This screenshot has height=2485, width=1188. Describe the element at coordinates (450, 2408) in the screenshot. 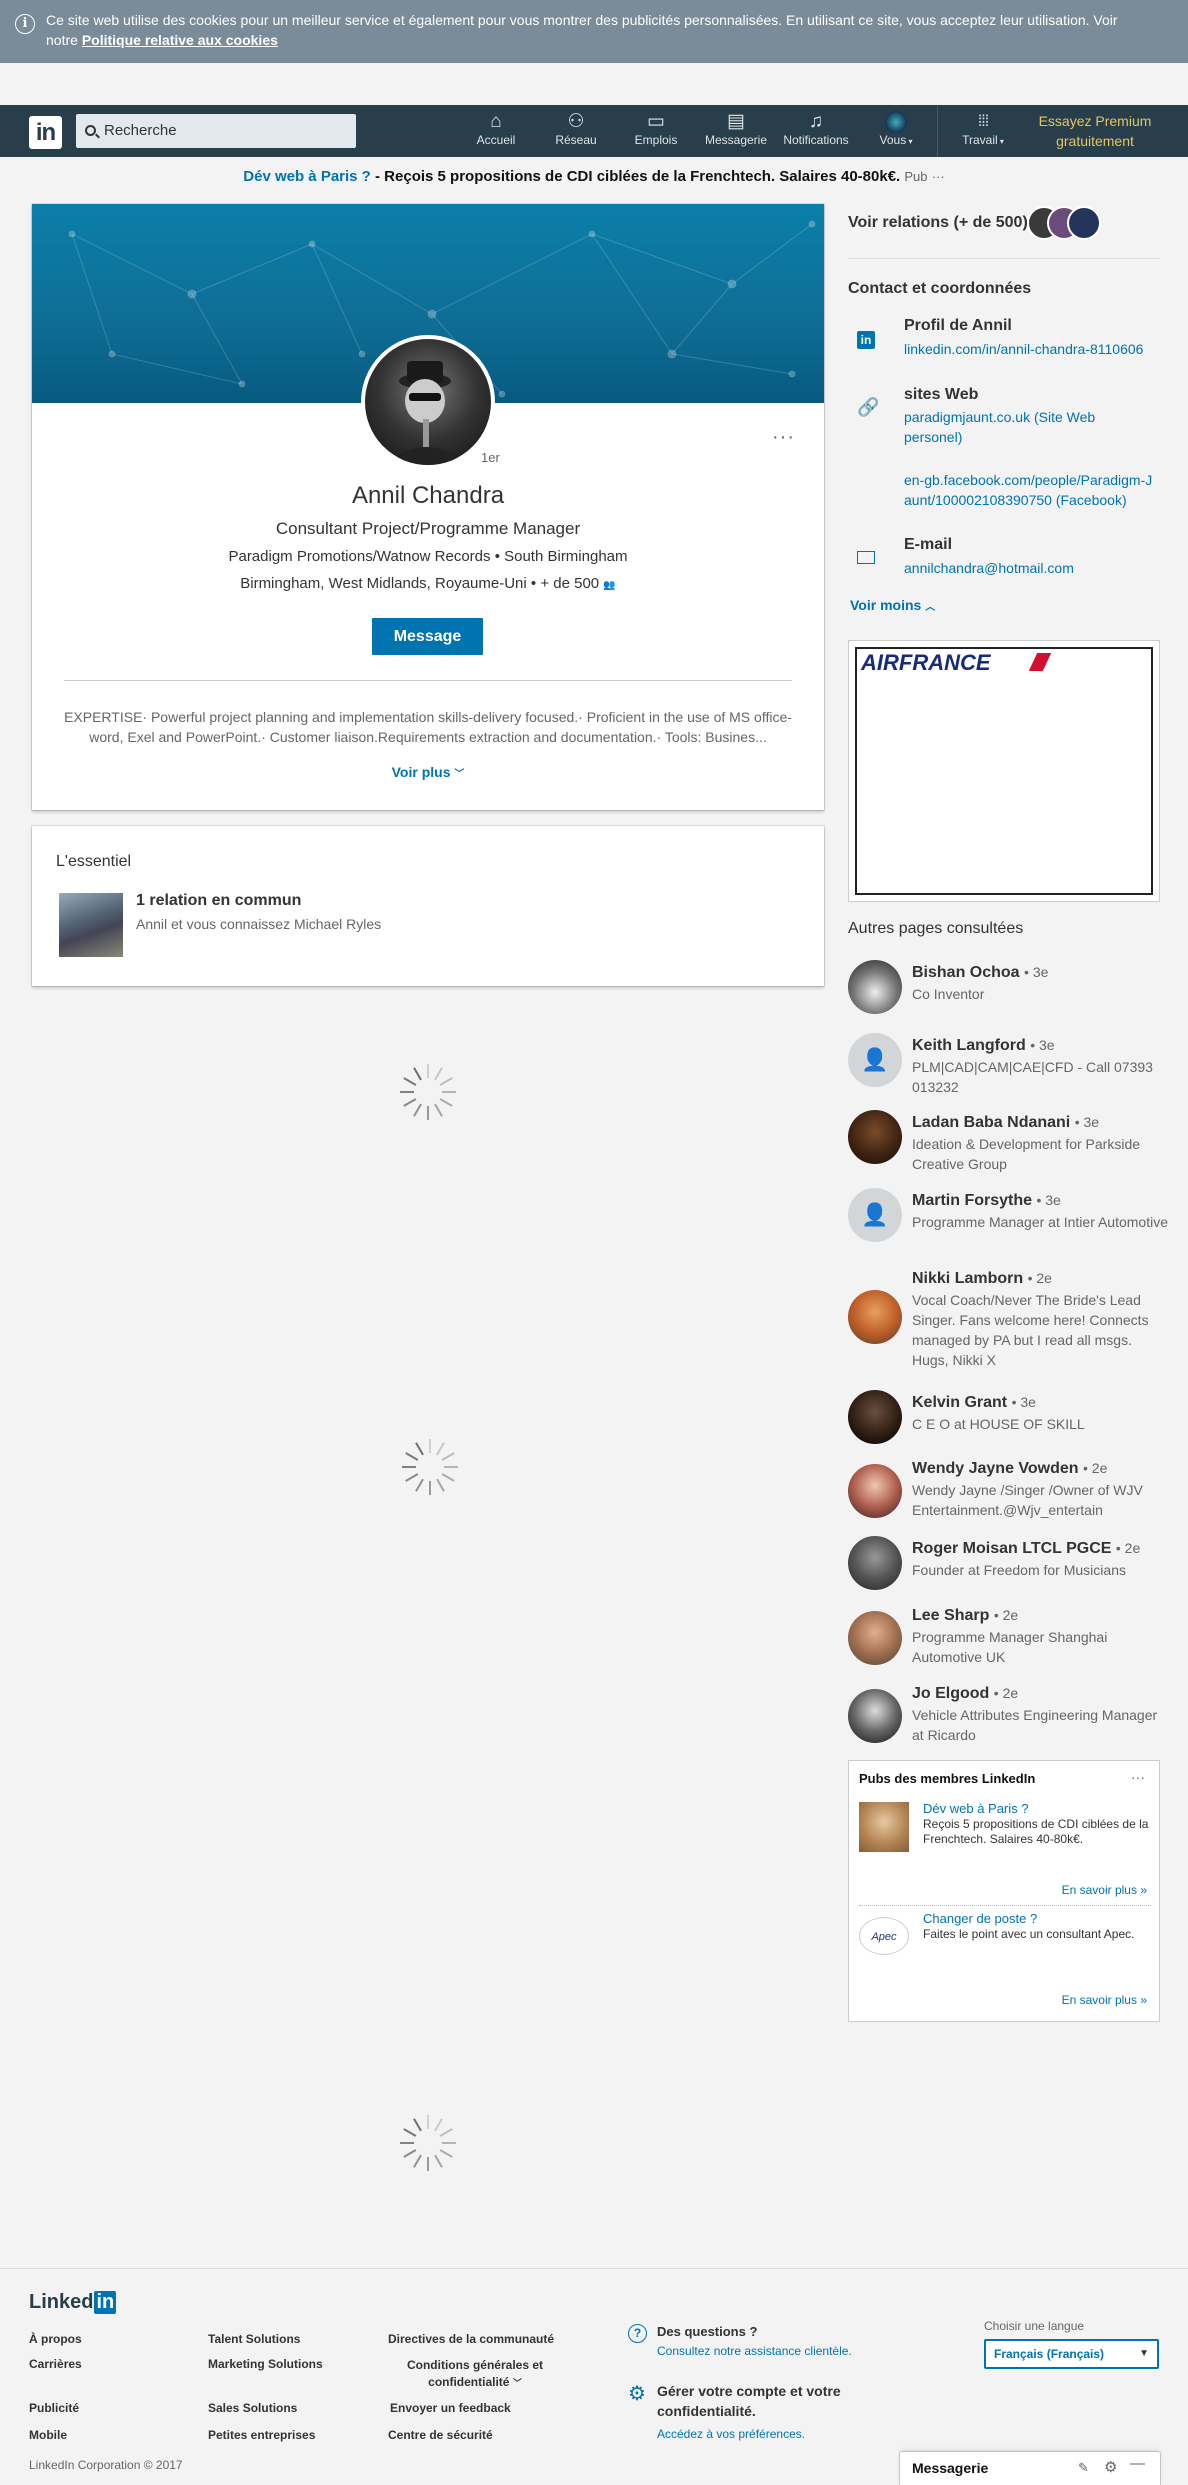

I see `footer-link-feedback: Envoyer un feedback` at that location.